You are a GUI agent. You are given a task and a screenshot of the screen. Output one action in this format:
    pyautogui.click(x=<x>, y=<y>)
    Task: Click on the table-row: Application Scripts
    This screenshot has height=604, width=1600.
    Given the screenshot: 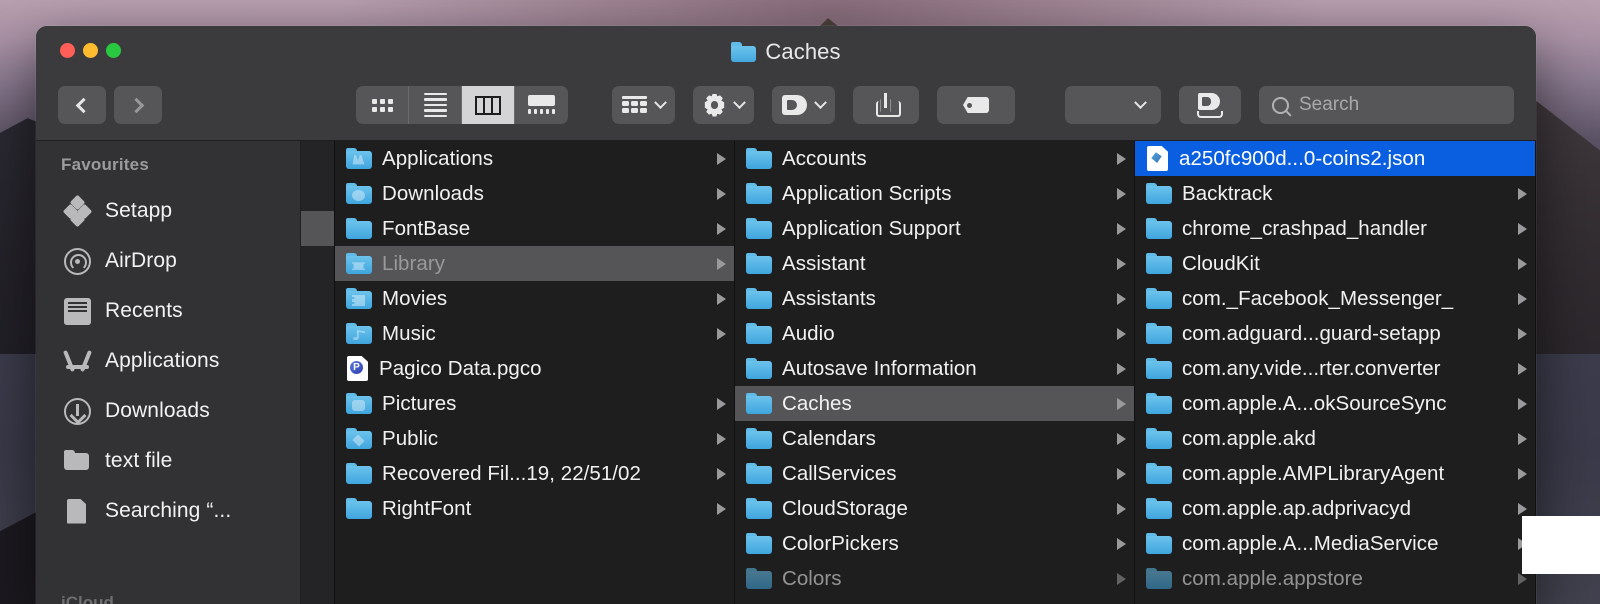 What is the action you would take?
    pyautogui.click(x=934, y=193)
    